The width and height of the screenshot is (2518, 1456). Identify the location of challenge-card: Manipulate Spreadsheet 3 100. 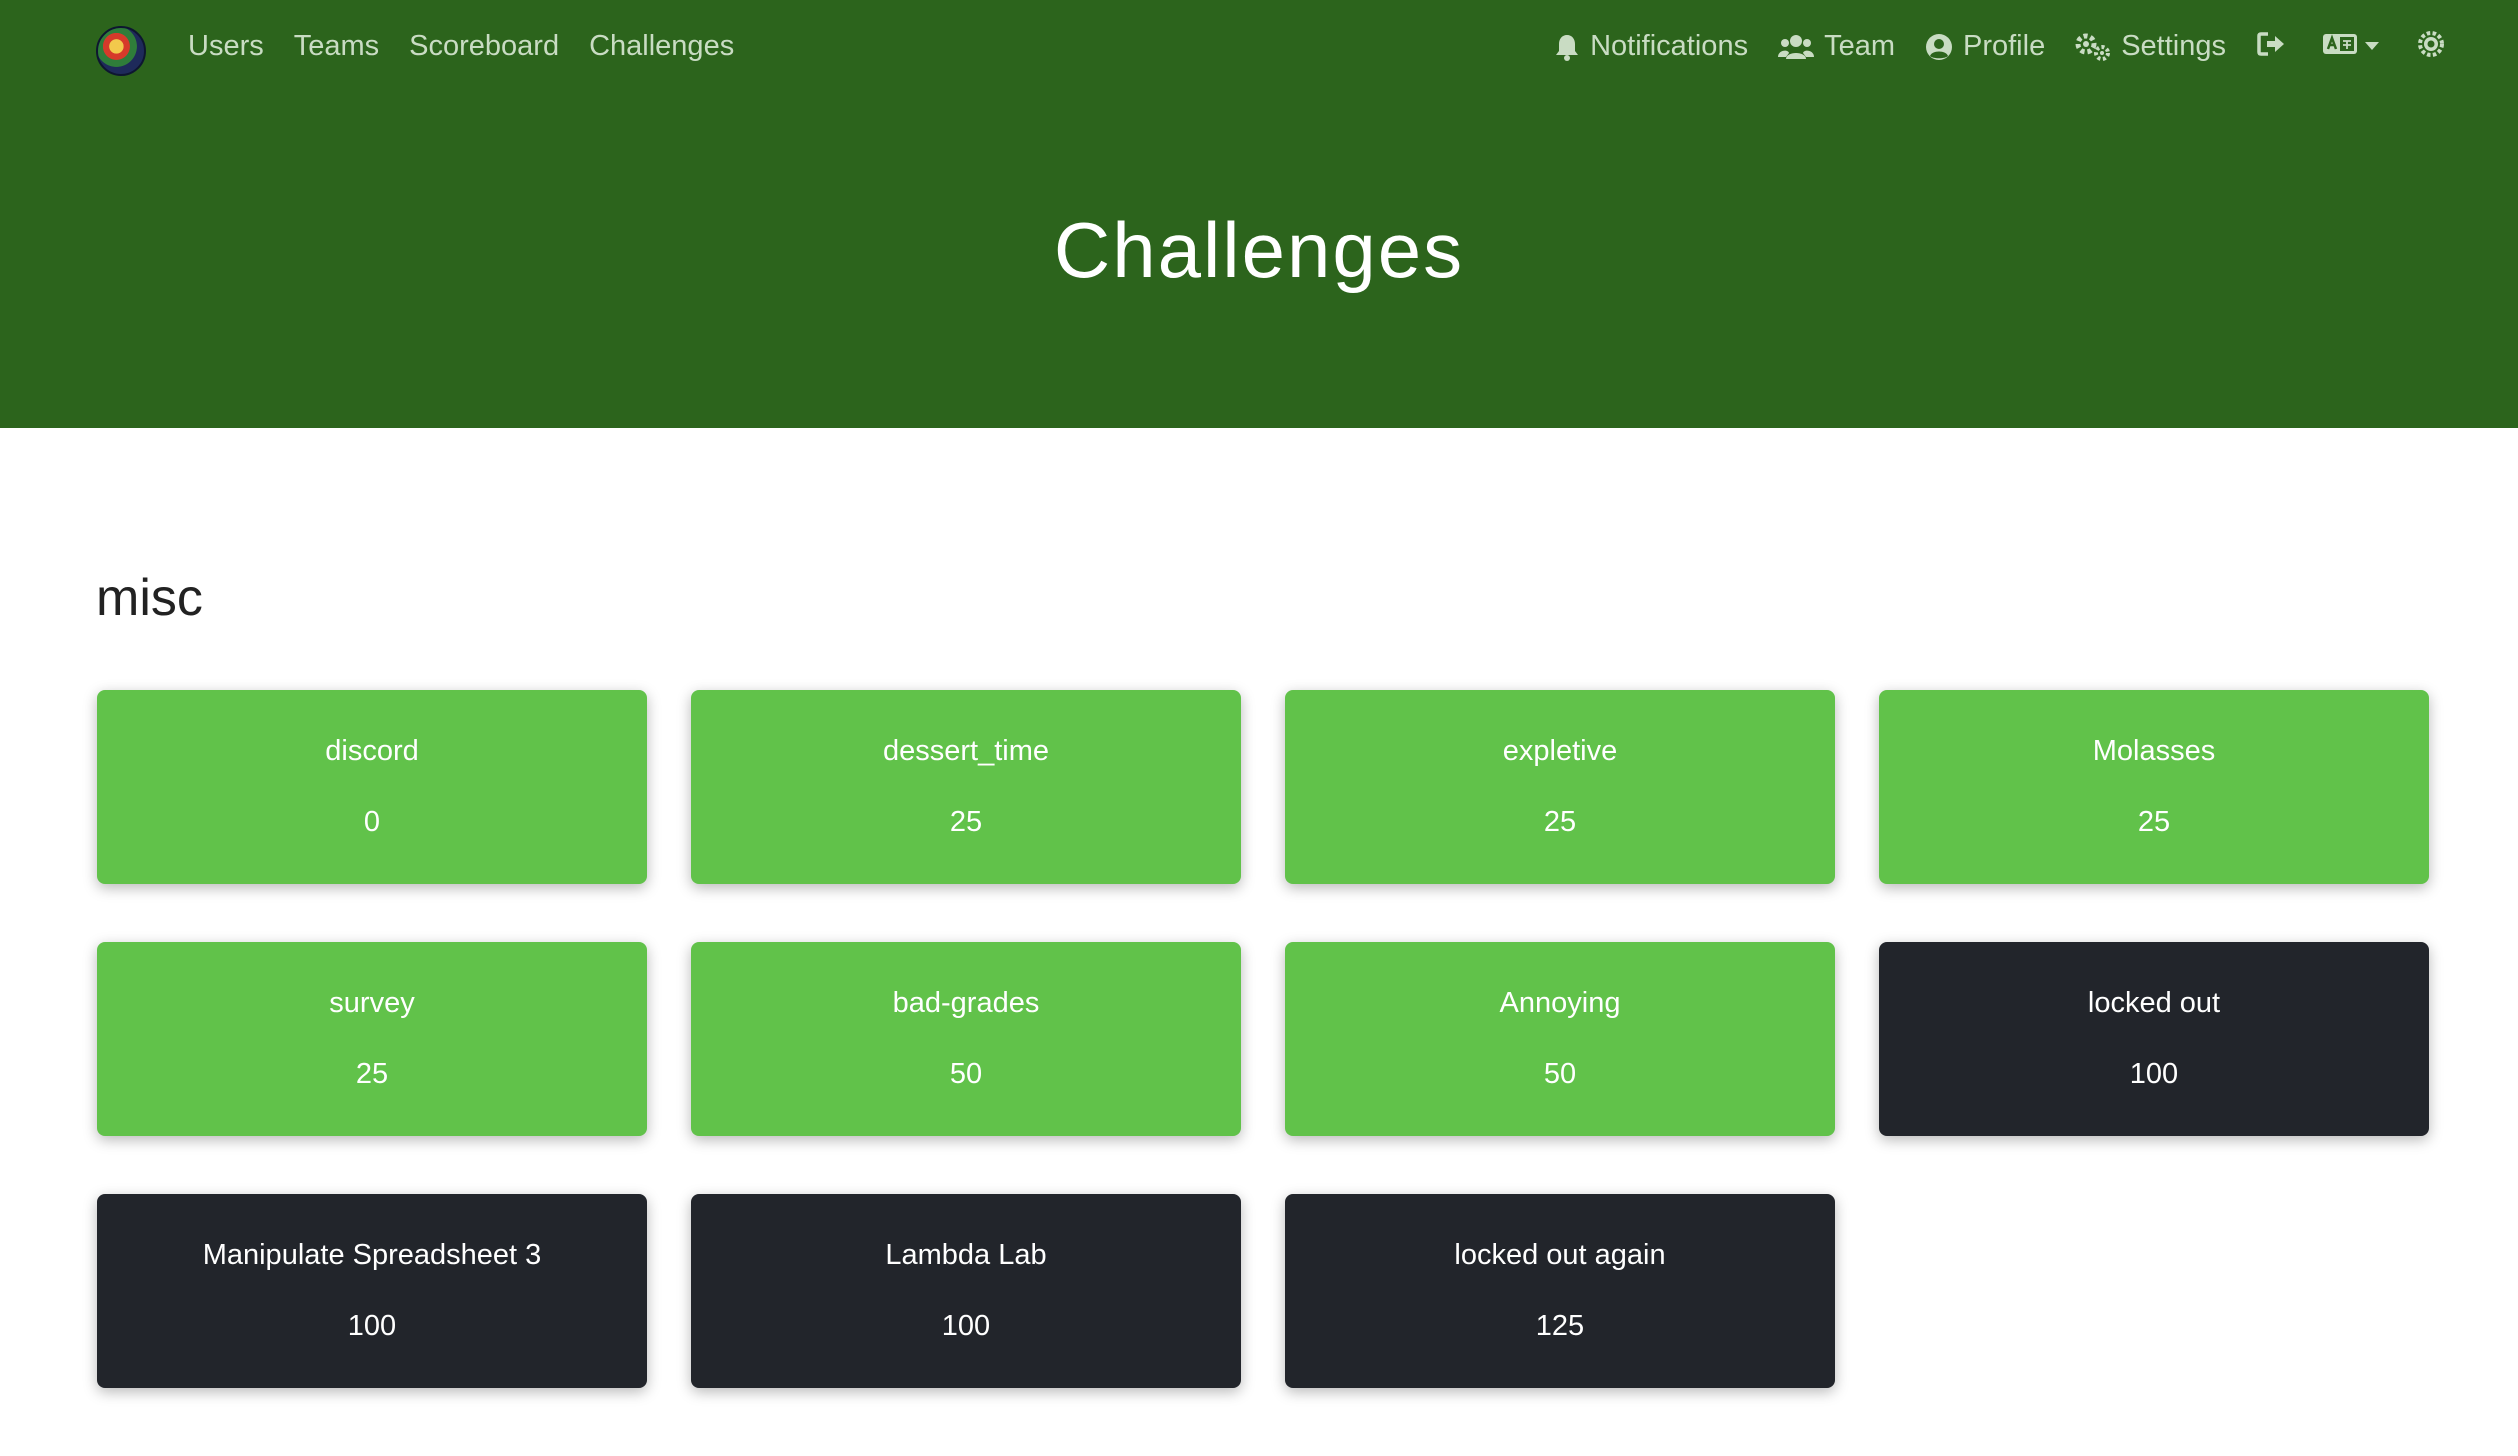
(372, 1291).